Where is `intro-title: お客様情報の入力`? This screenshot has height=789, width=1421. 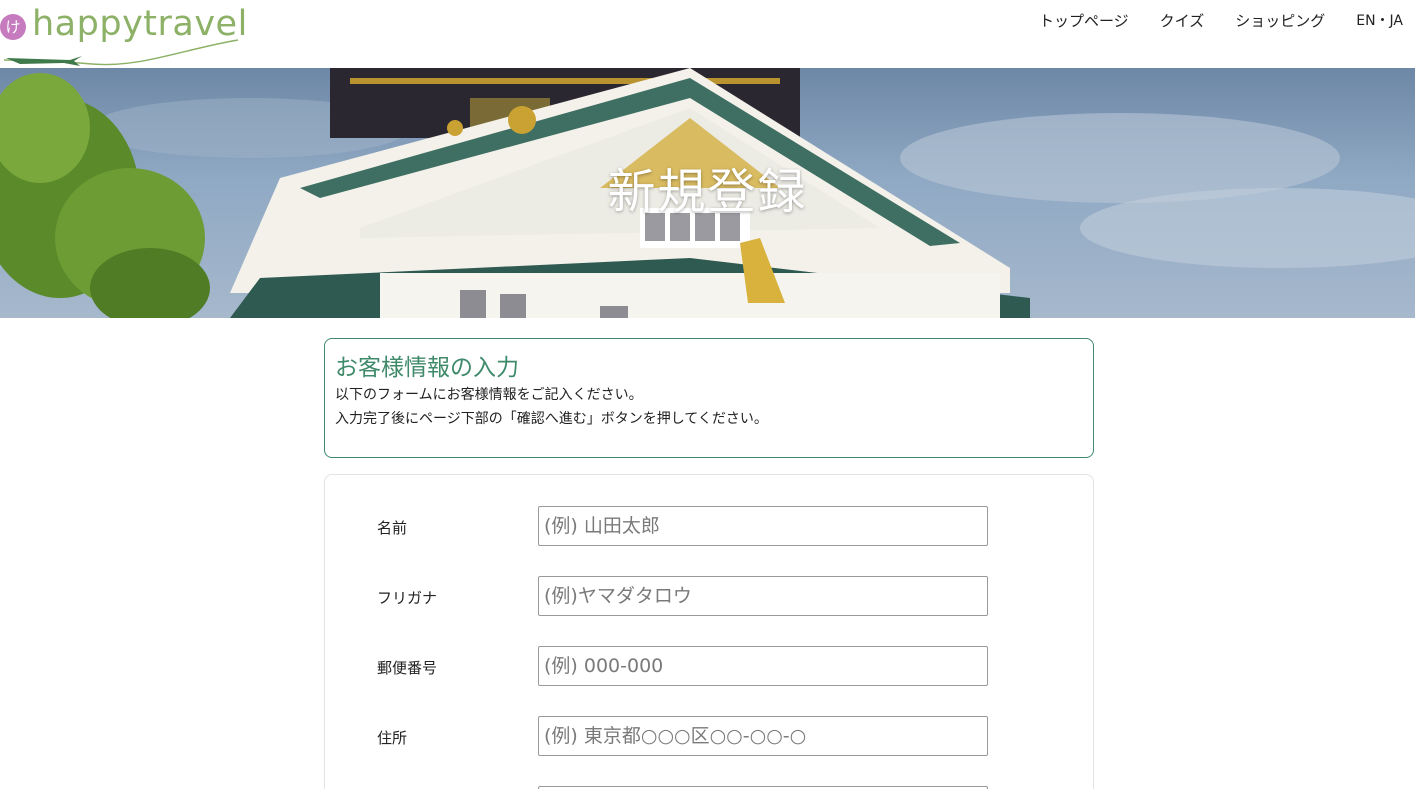
intro-title: お客様情報の入力 is located at coordinates (427, 368).